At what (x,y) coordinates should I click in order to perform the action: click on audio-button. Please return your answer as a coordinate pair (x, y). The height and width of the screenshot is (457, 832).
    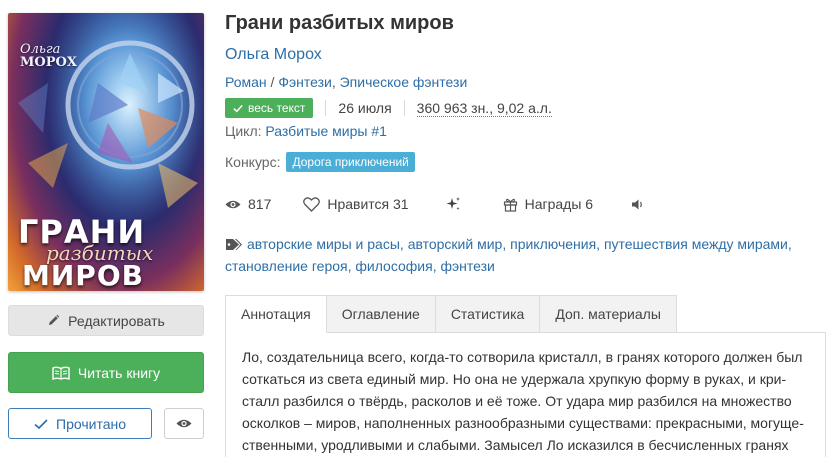
    Looking at the image, I should click on (638, 204).